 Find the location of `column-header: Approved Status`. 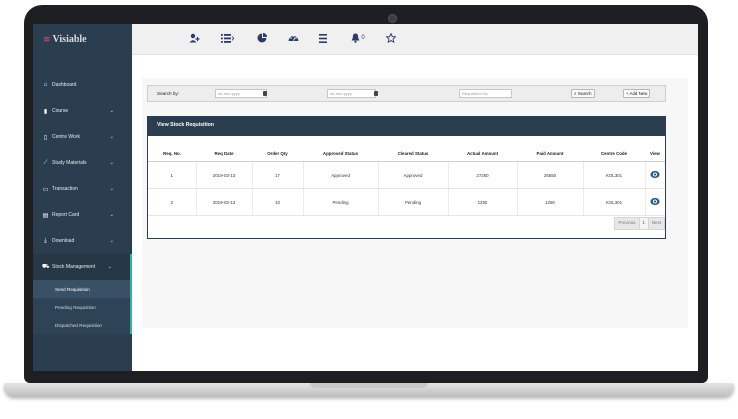

column-header: Approved Status is located at coordinates (340, 154).